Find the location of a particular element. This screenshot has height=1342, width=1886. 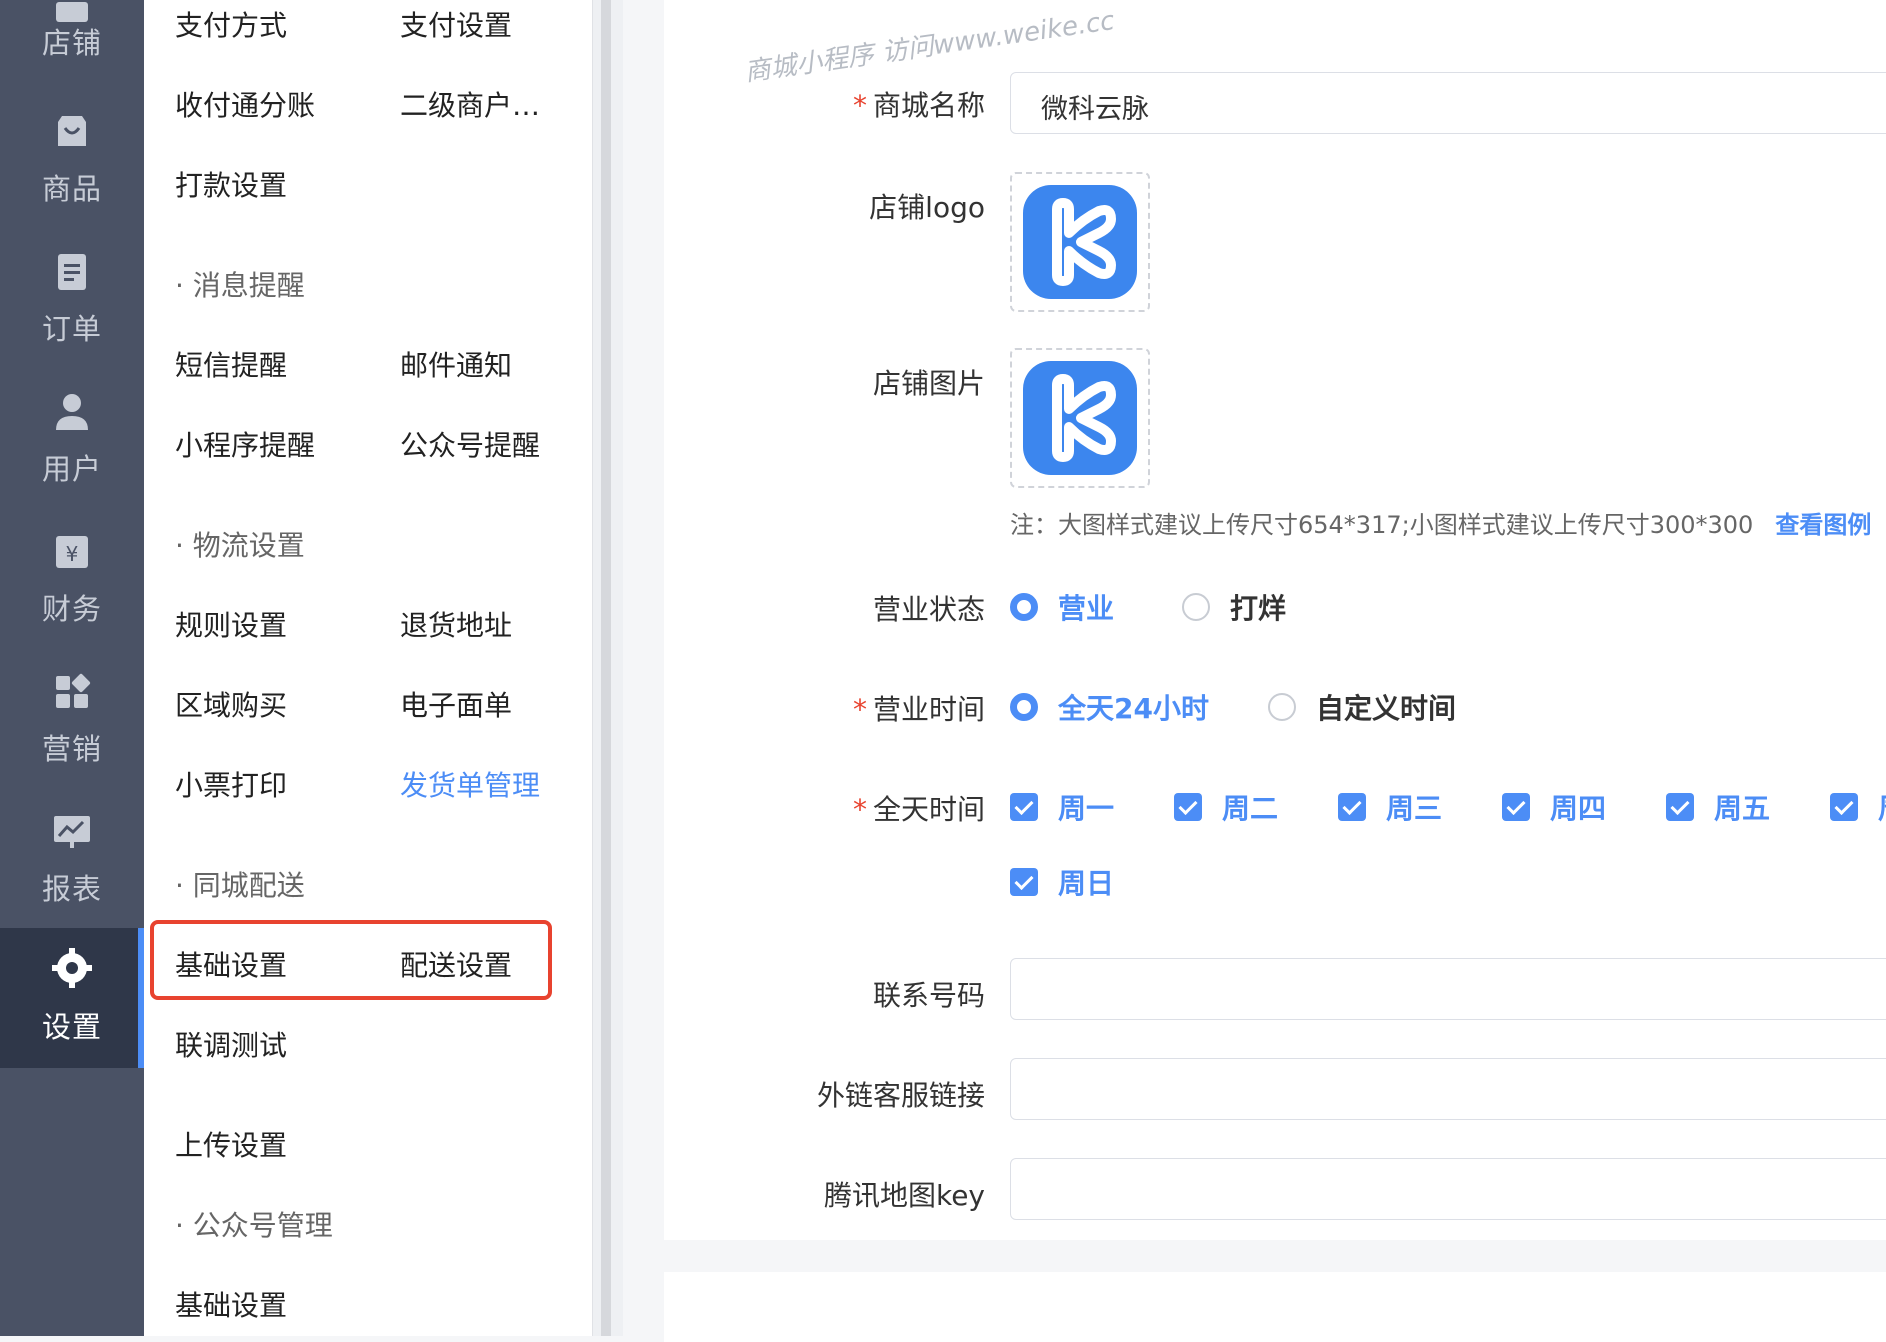

submenu-joint-test: 联调测试 is located at coordinates (231, 1044).